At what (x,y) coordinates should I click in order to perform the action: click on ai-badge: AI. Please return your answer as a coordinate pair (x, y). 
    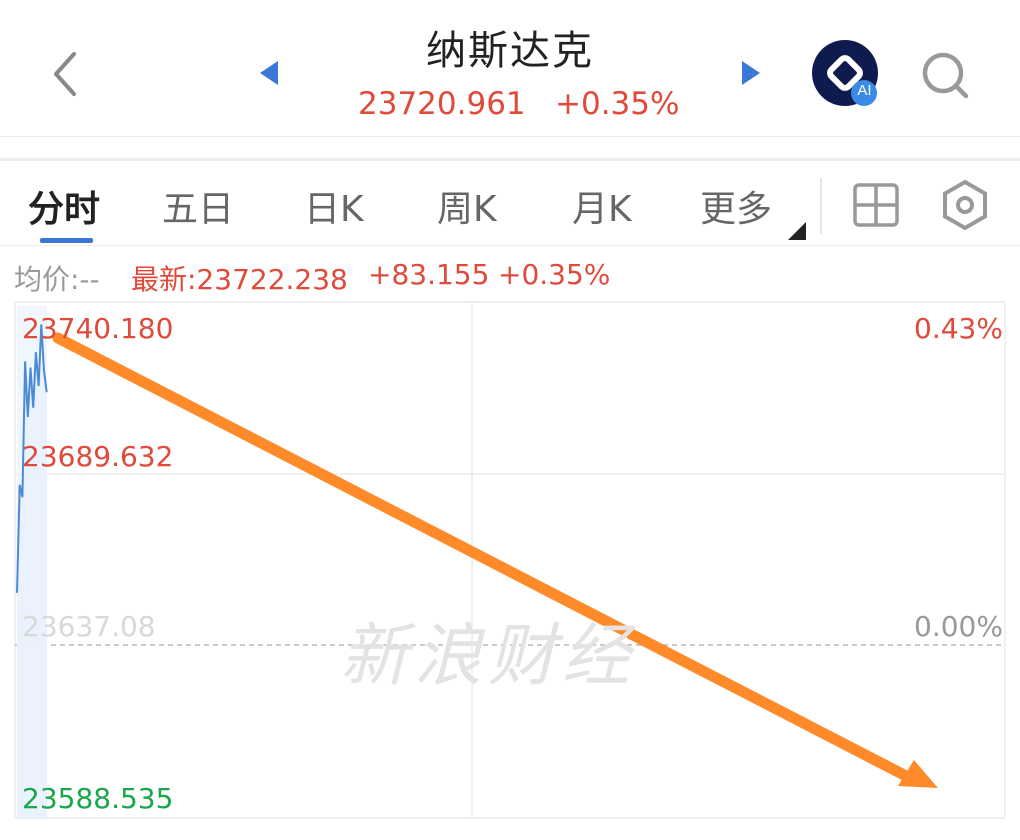
    Looking at the image, I should click on (864, 90).